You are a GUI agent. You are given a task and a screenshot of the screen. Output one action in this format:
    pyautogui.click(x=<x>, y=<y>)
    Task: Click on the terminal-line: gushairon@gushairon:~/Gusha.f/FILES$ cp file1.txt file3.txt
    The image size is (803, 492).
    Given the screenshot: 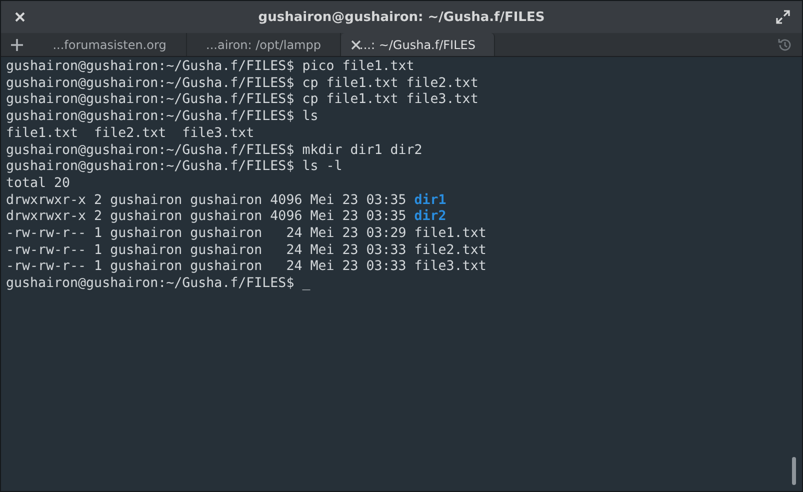 What is the action you would take?
    pyautogui.click(x=242, y=100)
    